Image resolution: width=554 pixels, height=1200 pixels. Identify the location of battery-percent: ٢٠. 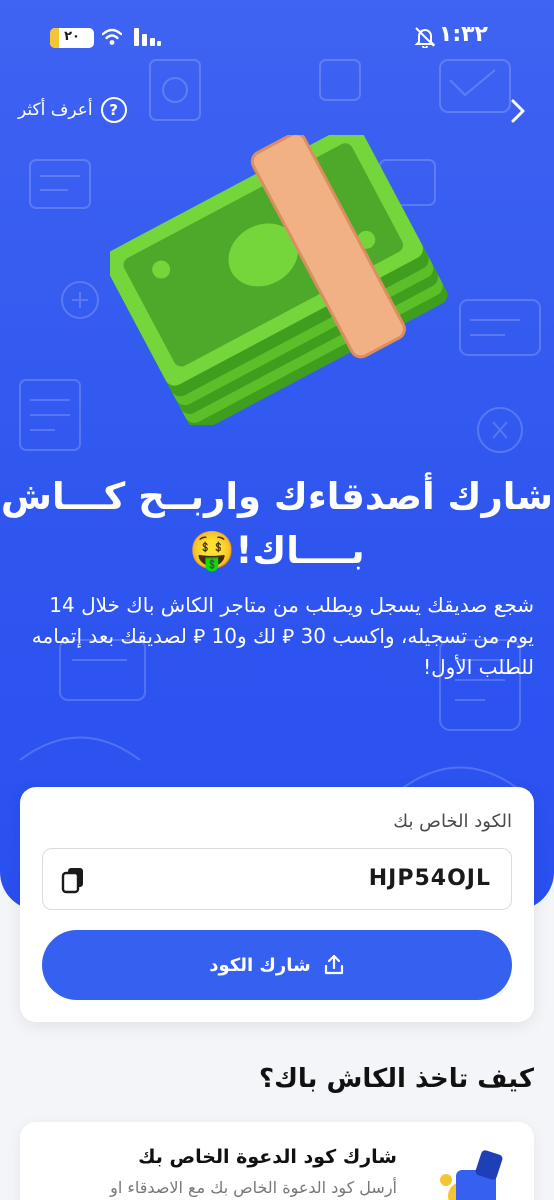
(72, 36).